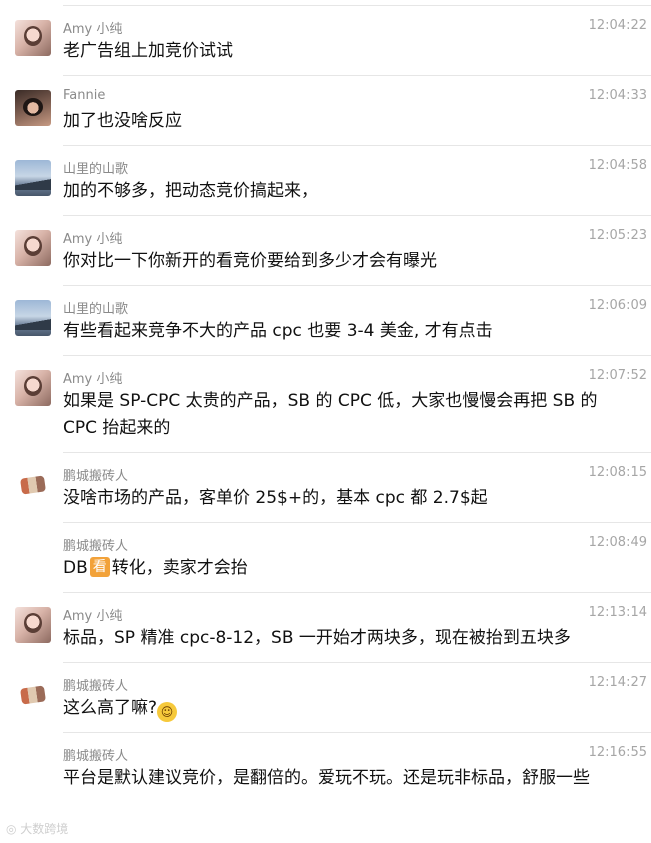  I want to click on message-text-part: 转化，卖家才会抬, so click(179, 568).